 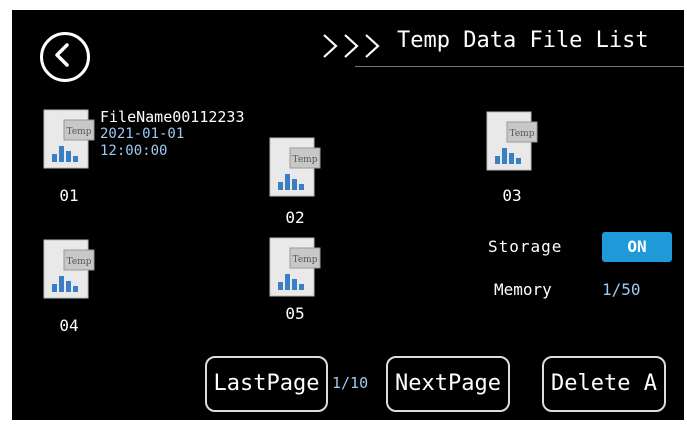 What do you see at coordinates (295, 313) in the screenshot?
I see `file-number: 05` at bounding box center [295, 313].